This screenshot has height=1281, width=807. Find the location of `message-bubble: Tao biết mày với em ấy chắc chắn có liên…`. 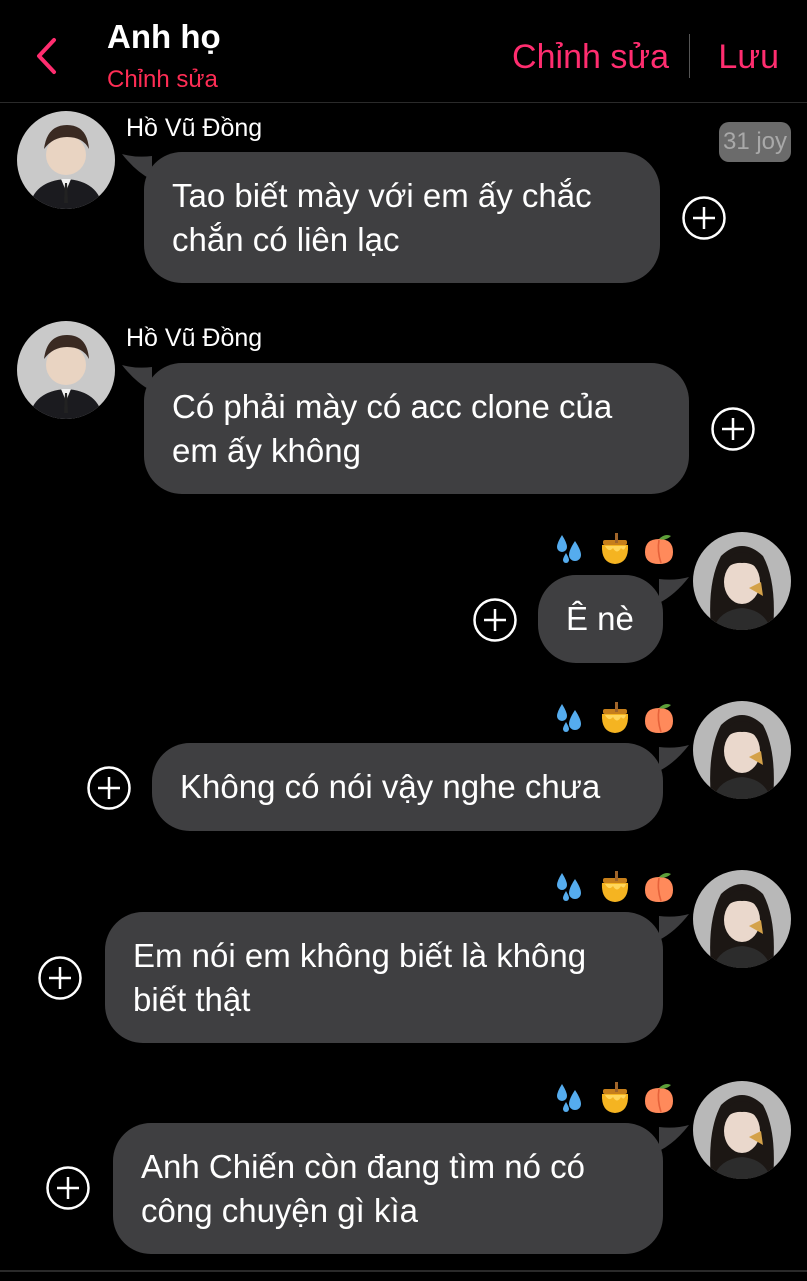

message-bubble: Tao biết mày với em ấy chắc chắn có liên… is located at coordinates (402, 217).